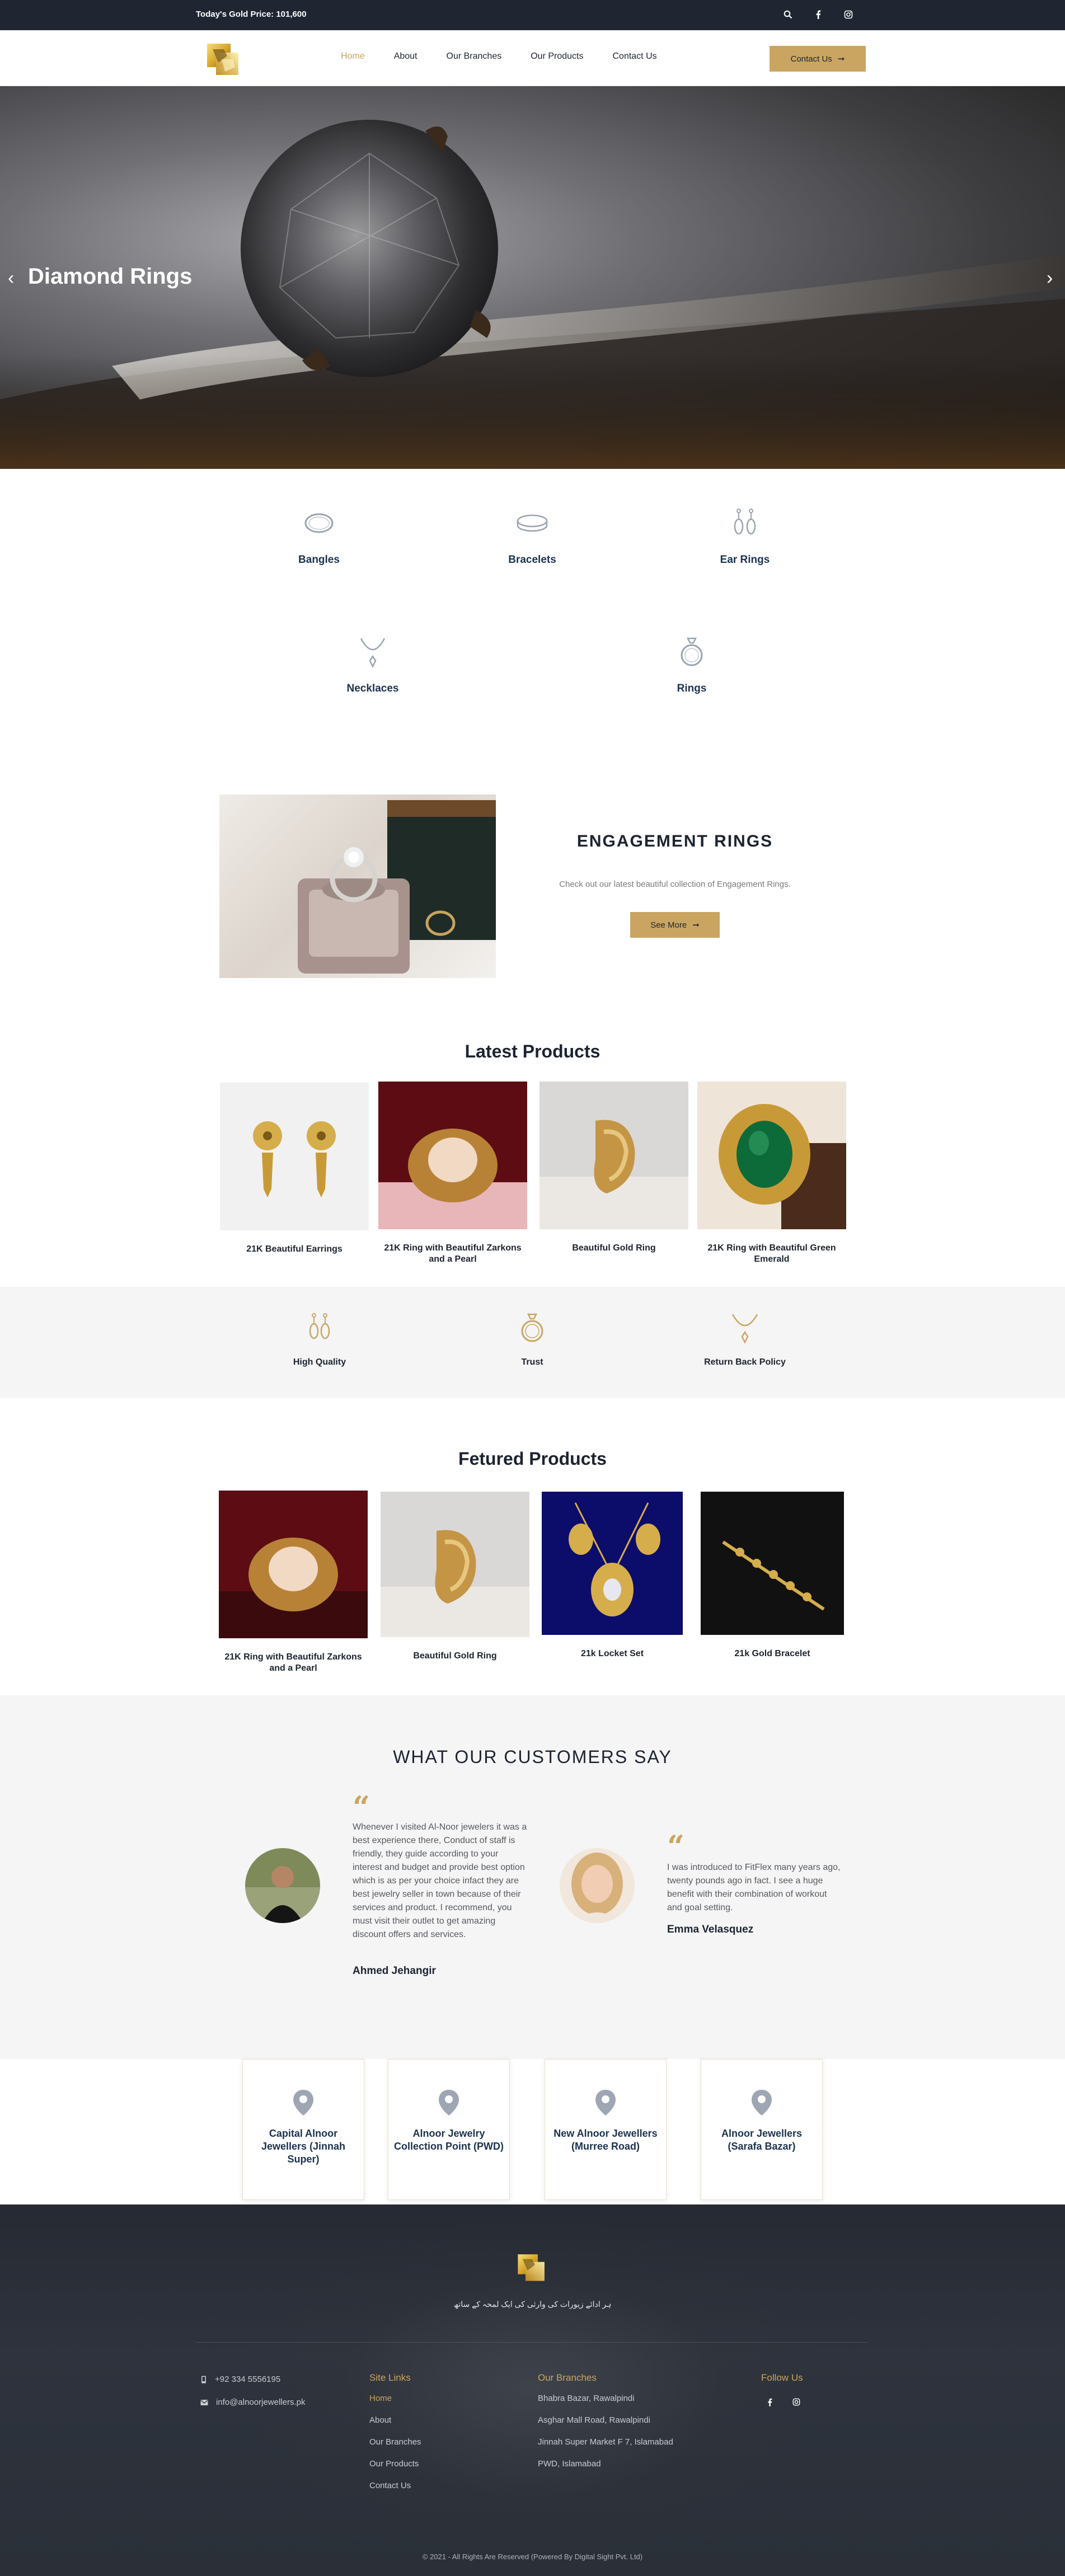  I want to click on feature-high-quality: High Quality, so click(319, 1339).